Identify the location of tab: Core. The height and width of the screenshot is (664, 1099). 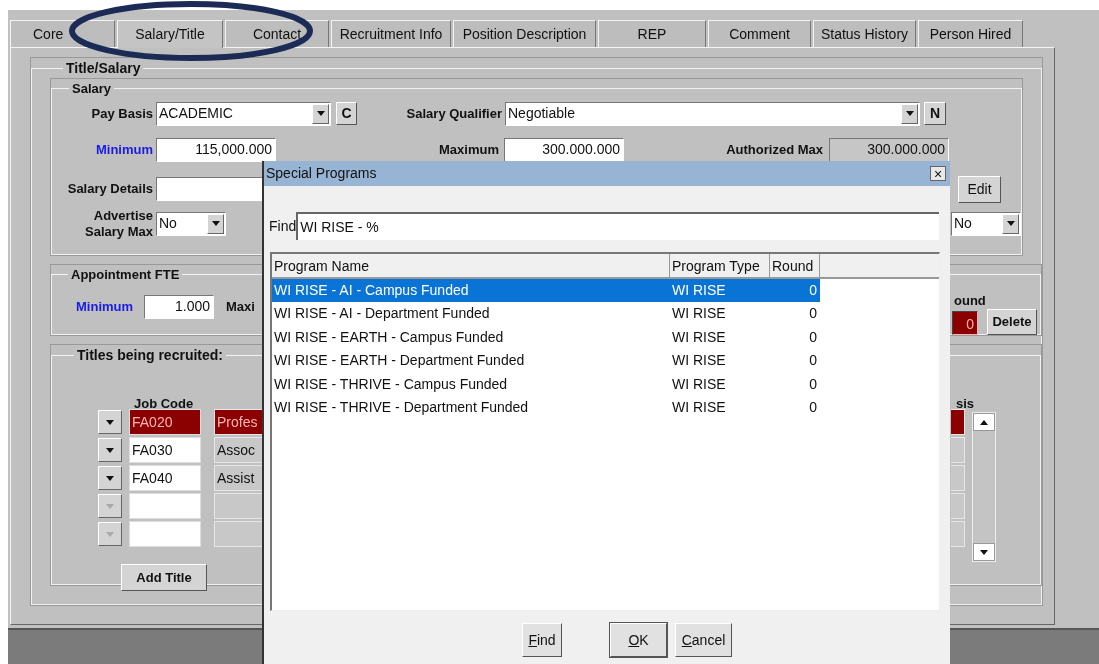
(62, 33).